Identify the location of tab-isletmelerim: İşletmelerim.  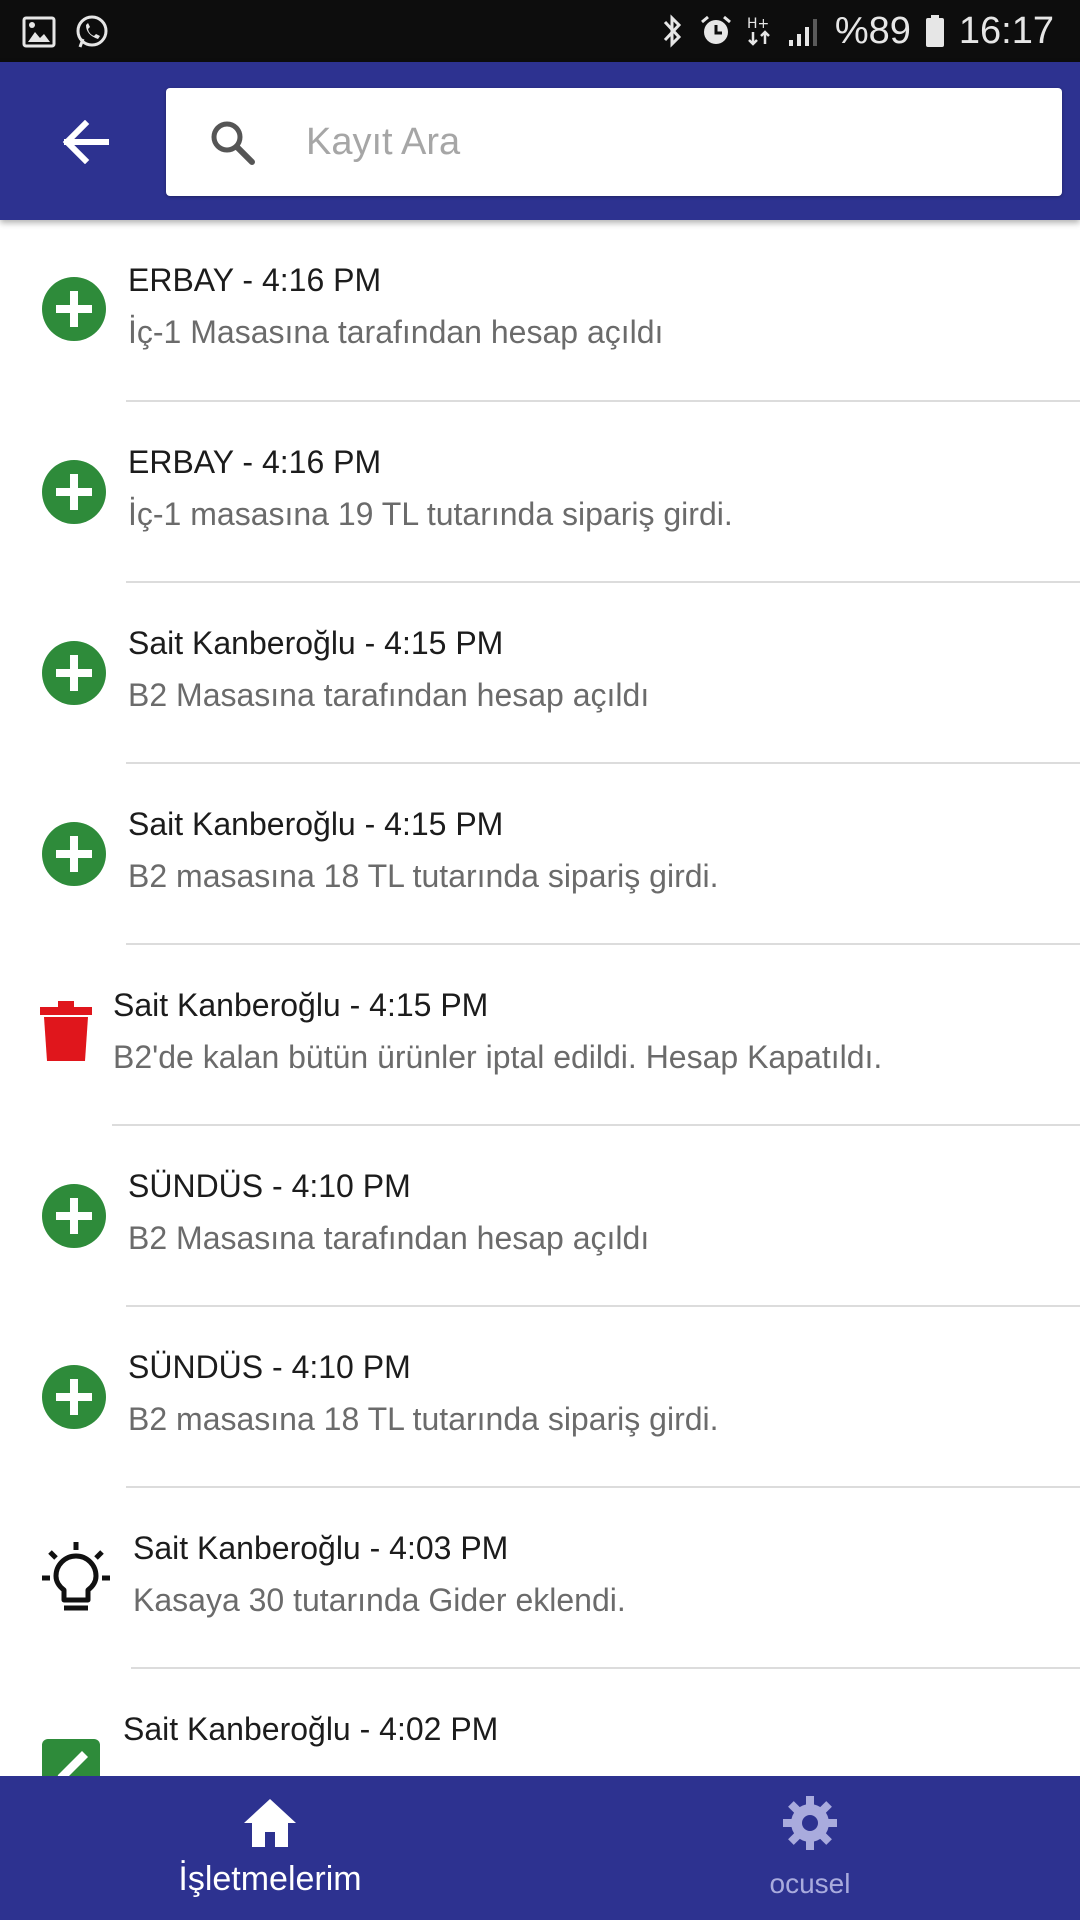
(270, 1848).